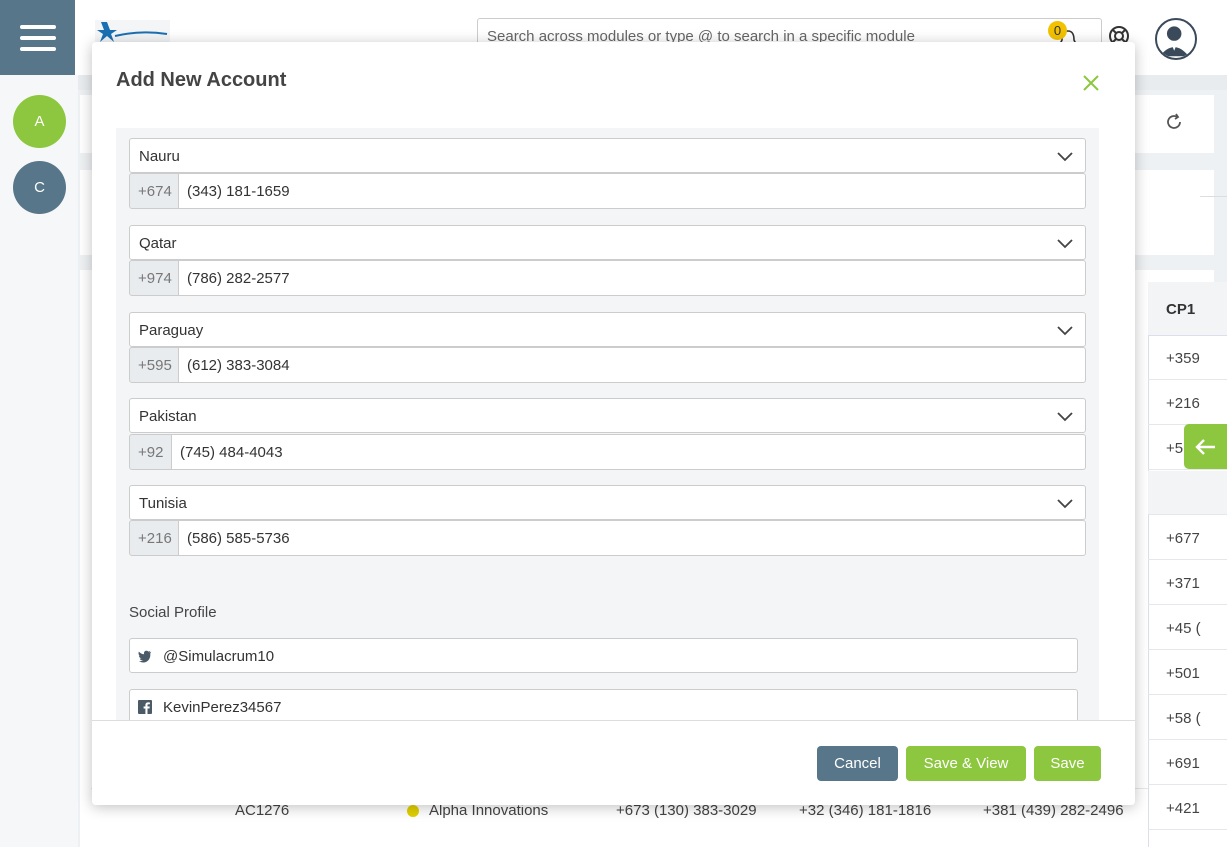  I want to click on cp1-column-header: CP1, so click(1187, 309).